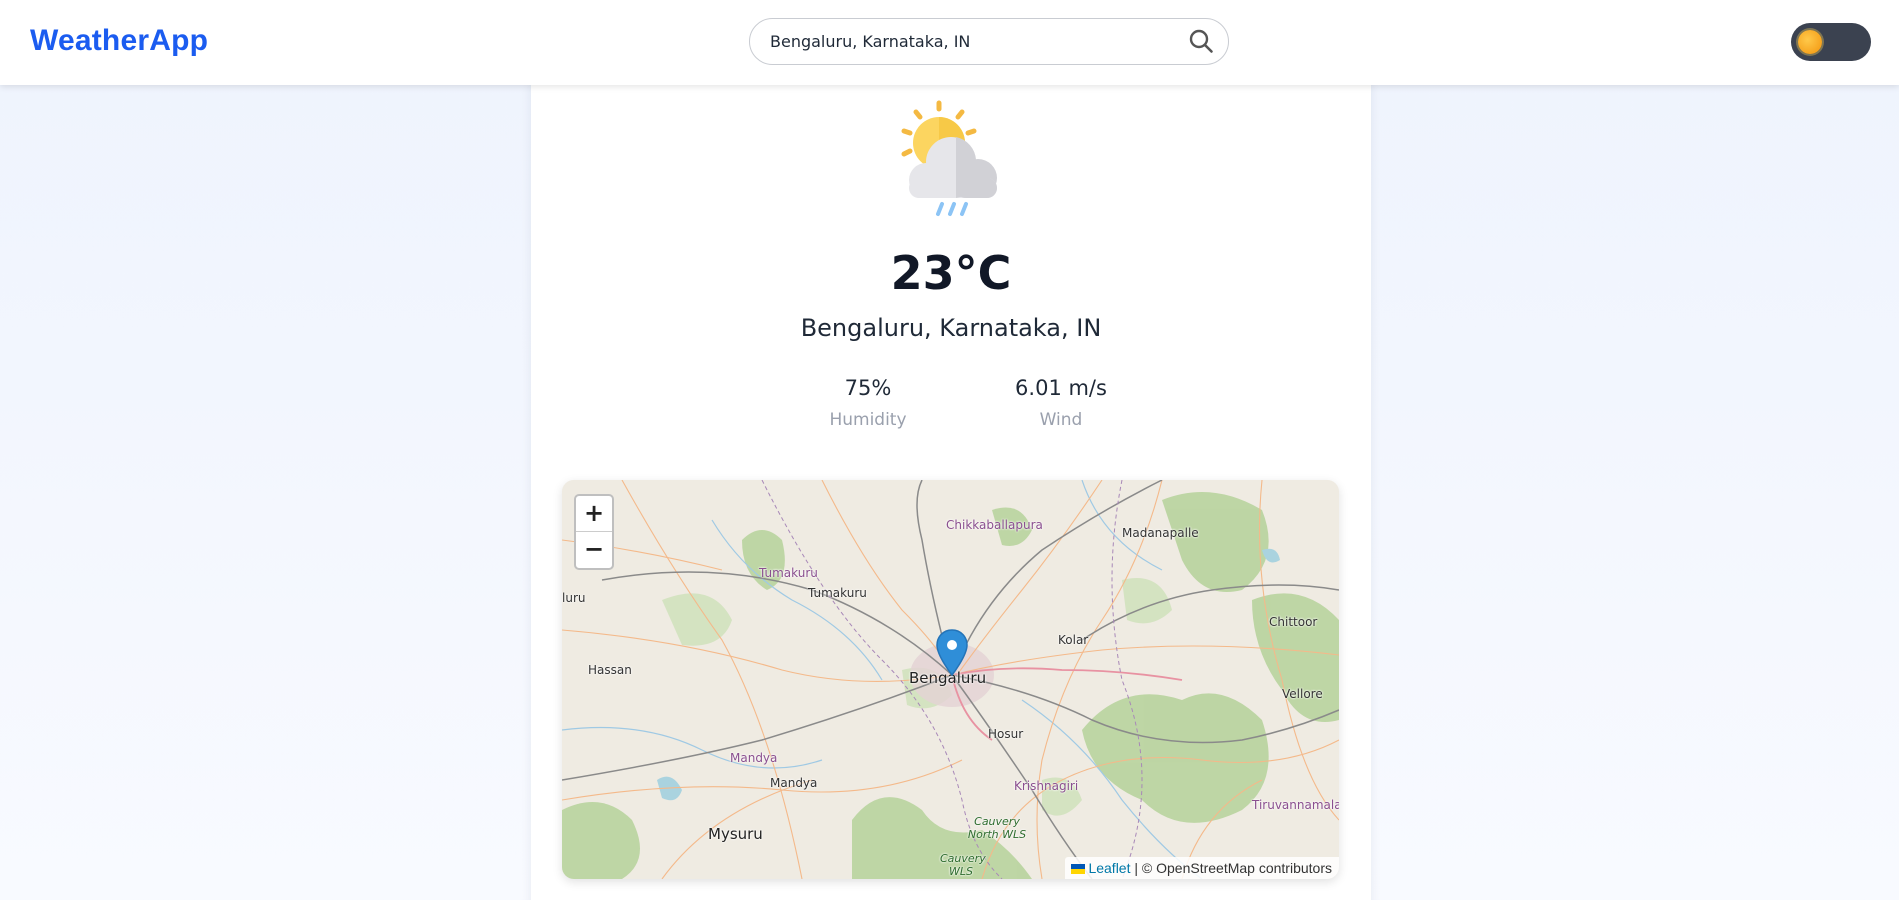 The height and width of the screenshot is (900, 1899). I want to click on wind-value: 6.01 m/s, so click(1061, 388).